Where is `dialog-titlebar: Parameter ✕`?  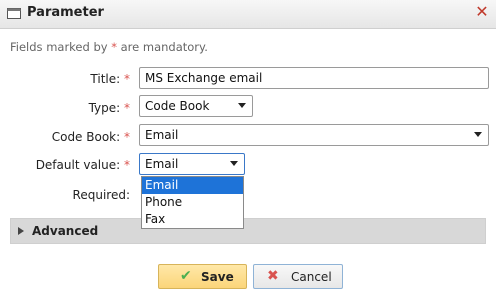
dialog-titlebar: Parameter ✕ is located at coordinates (248, 14).